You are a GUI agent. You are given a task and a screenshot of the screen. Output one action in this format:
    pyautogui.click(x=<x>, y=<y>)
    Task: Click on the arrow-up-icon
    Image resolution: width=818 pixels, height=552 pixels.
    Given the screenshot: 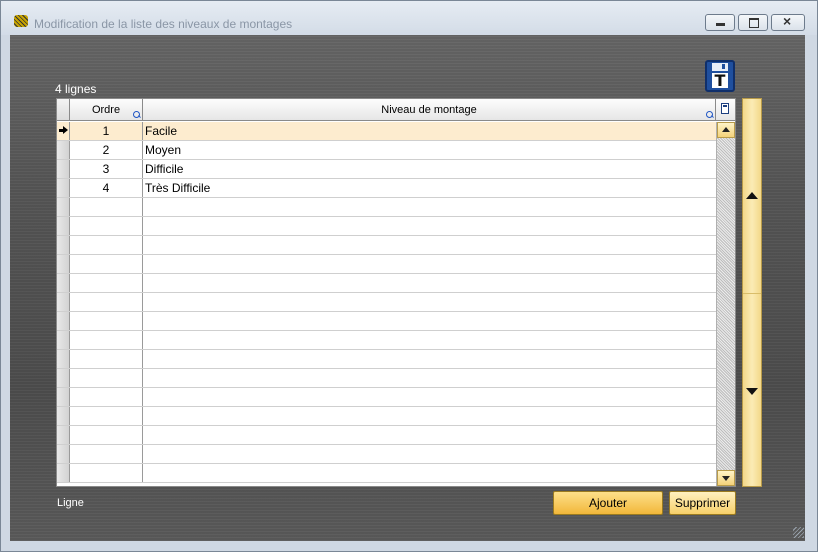 What is the action you would take?
    pyautogui.click(x=752, y=195)
    